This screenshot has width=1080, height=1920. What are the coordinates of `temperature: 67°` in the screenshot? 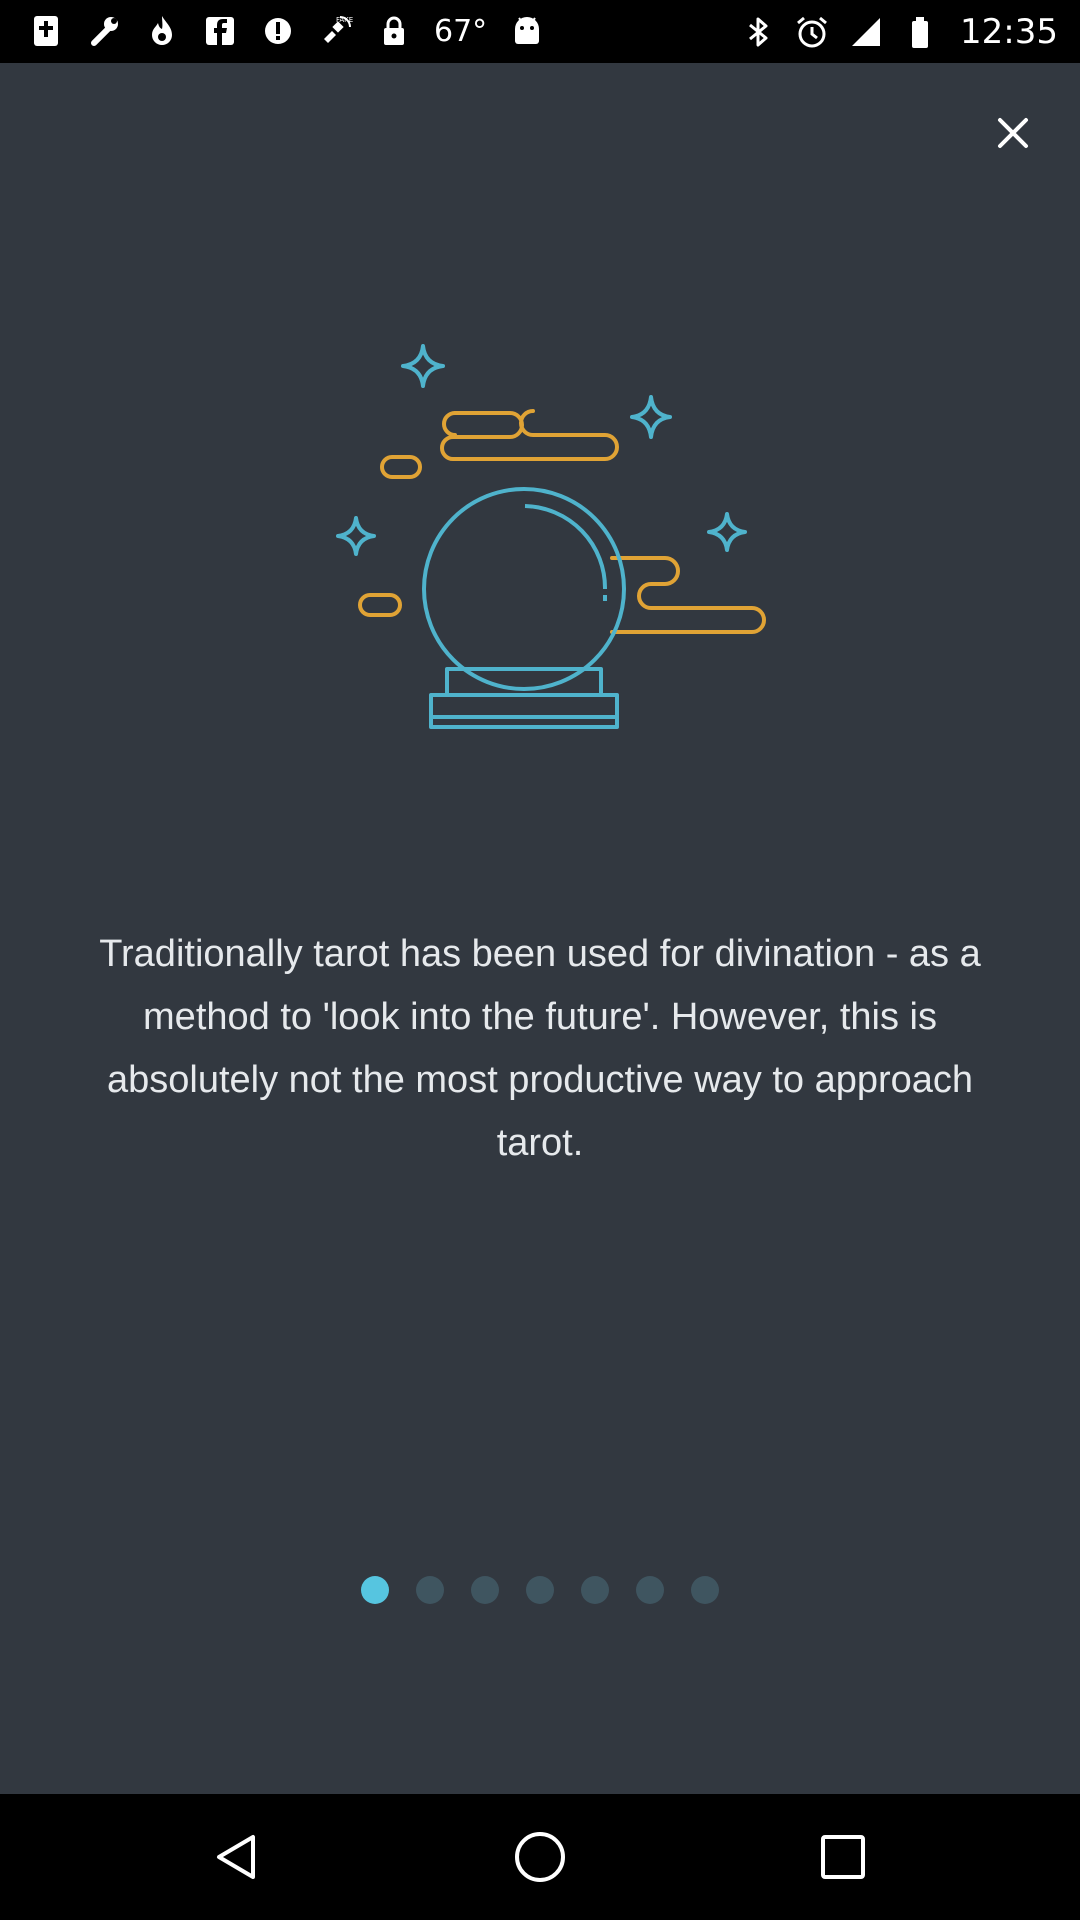 It's located at (461, 31).